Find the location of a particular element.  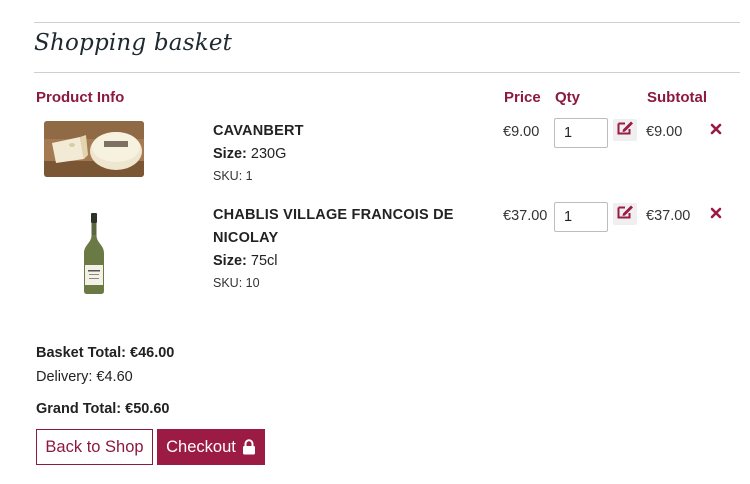

item-price: €9.00 is located at coordinates (521, 132).